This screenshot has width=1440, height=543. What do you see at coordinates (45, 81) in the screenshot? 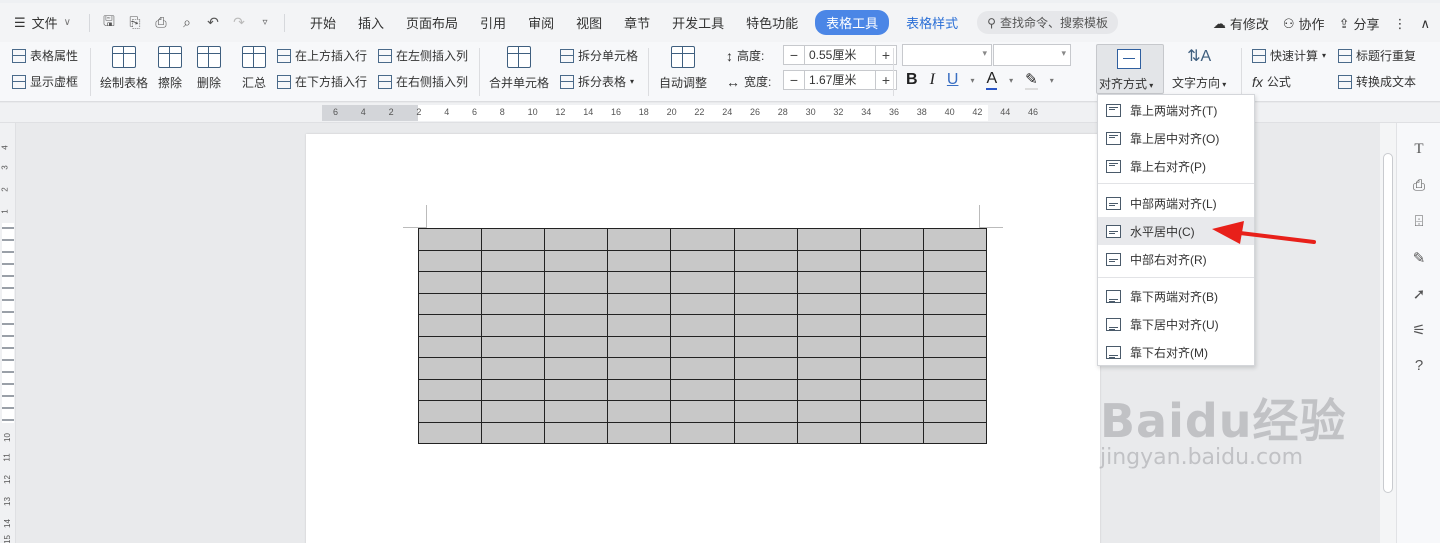
I see `show-gridlines-button: 显示虚框` at bounding box center [45, 81].